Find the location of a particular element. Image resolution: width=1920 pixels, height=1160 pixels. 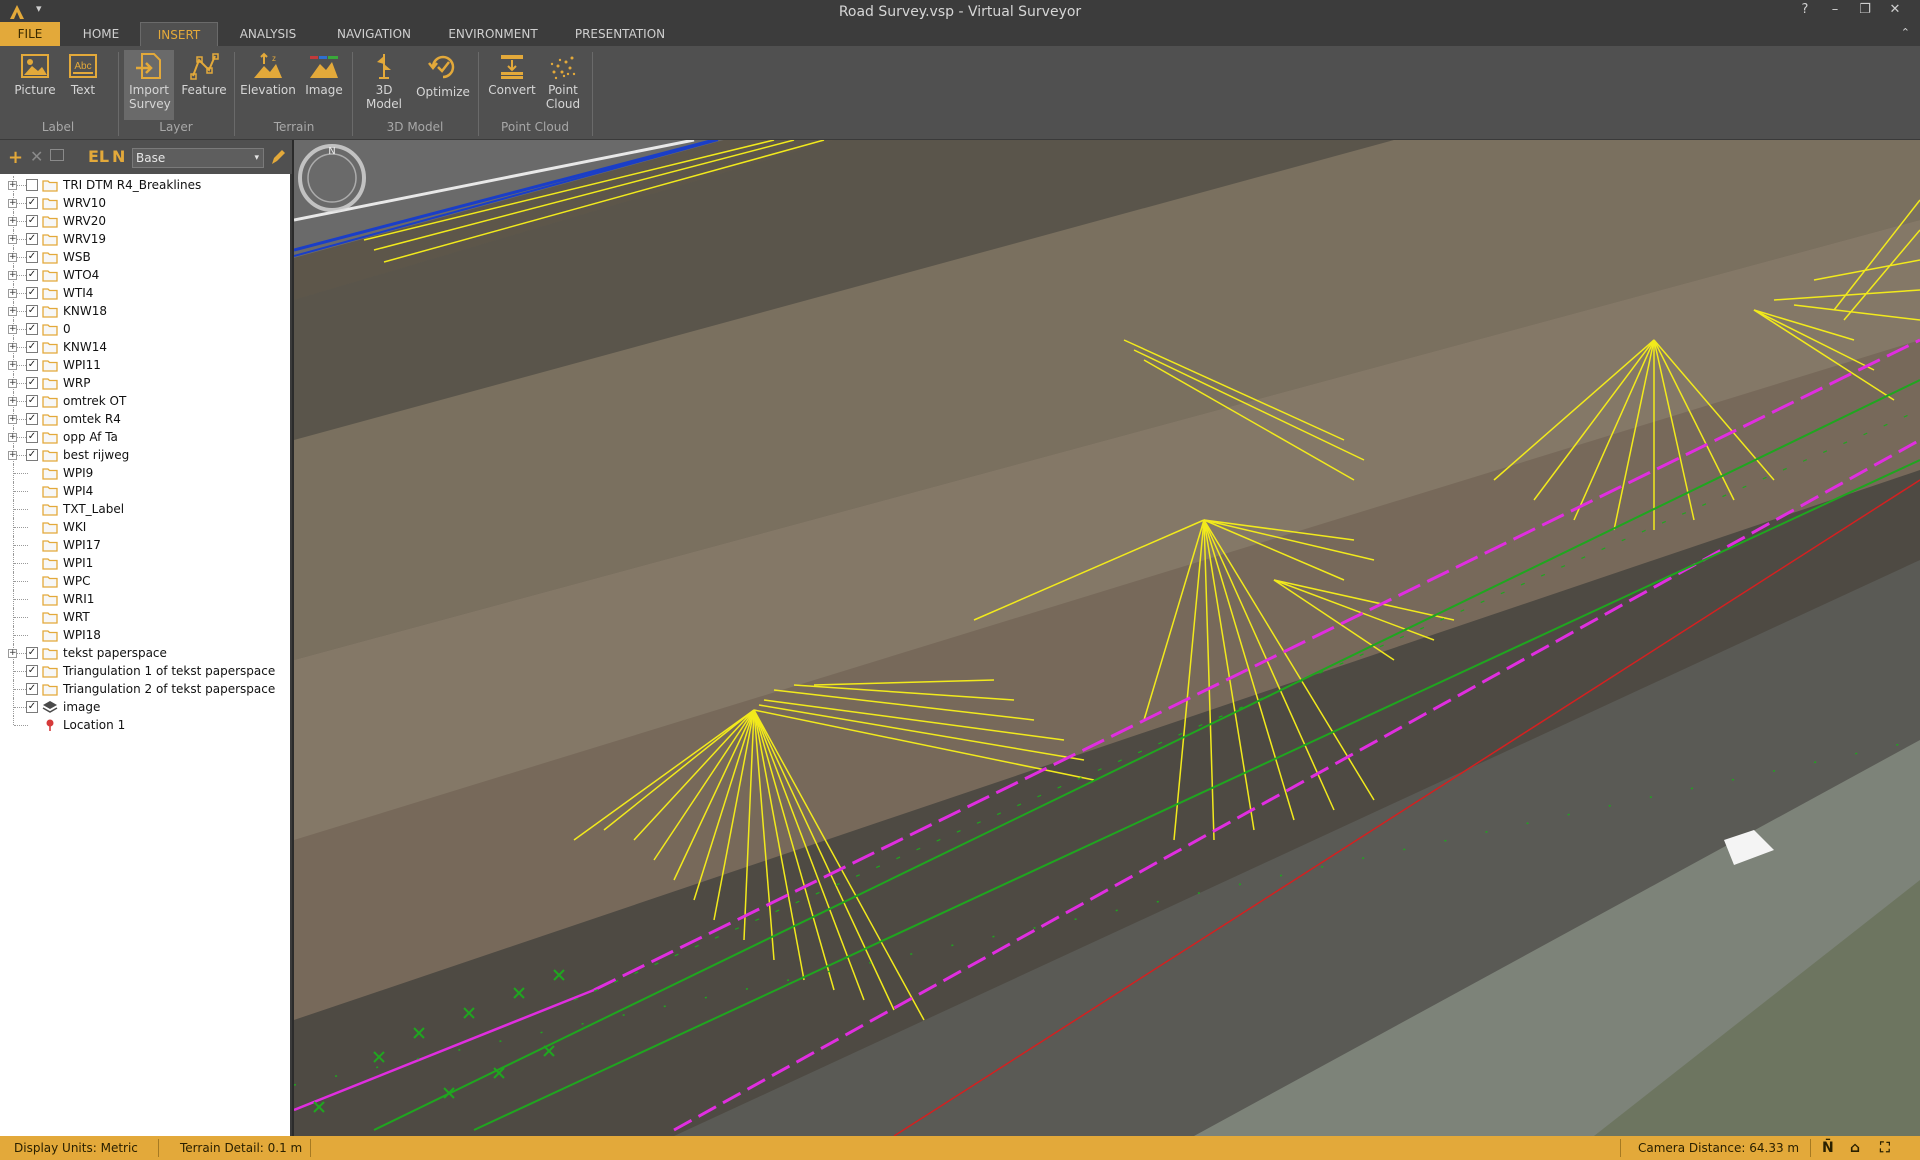

zoom-extent-icon: ⛶ is located at coordinates (1885, 1148).